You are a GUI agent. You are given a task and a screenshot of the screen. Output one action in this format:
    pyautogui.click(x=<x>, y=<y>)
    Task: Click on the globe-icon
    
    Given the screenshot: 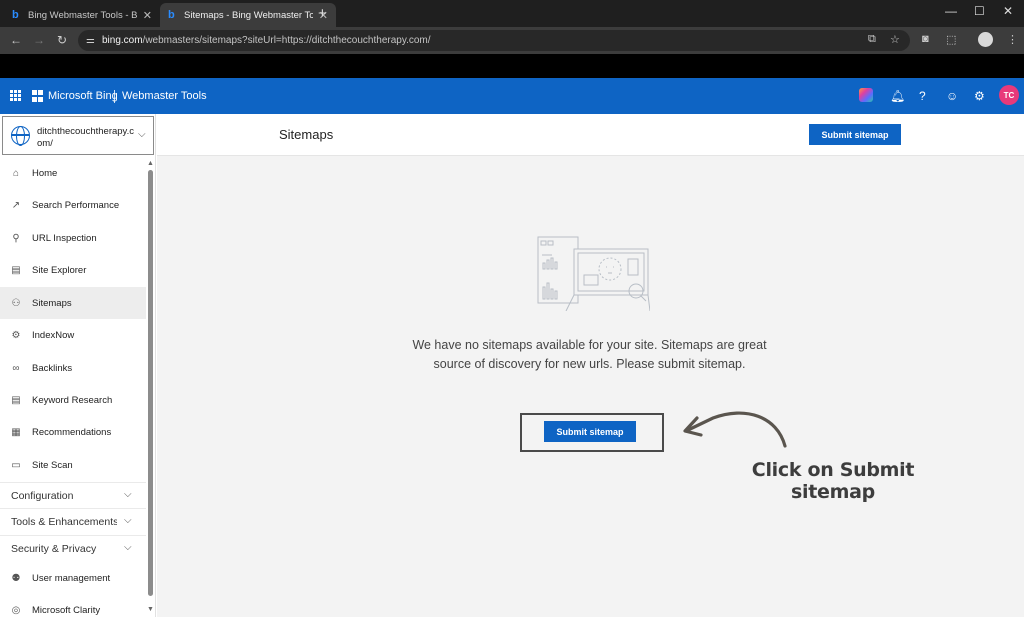 What is the action you would take?
    pyautogui.click(x=20, y=136)
    